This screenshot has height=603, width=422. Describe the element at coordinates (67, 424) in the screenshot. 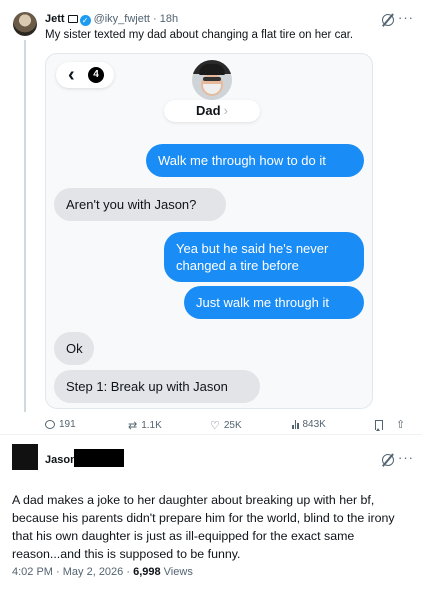

I see `reply-count: 191` at that location.